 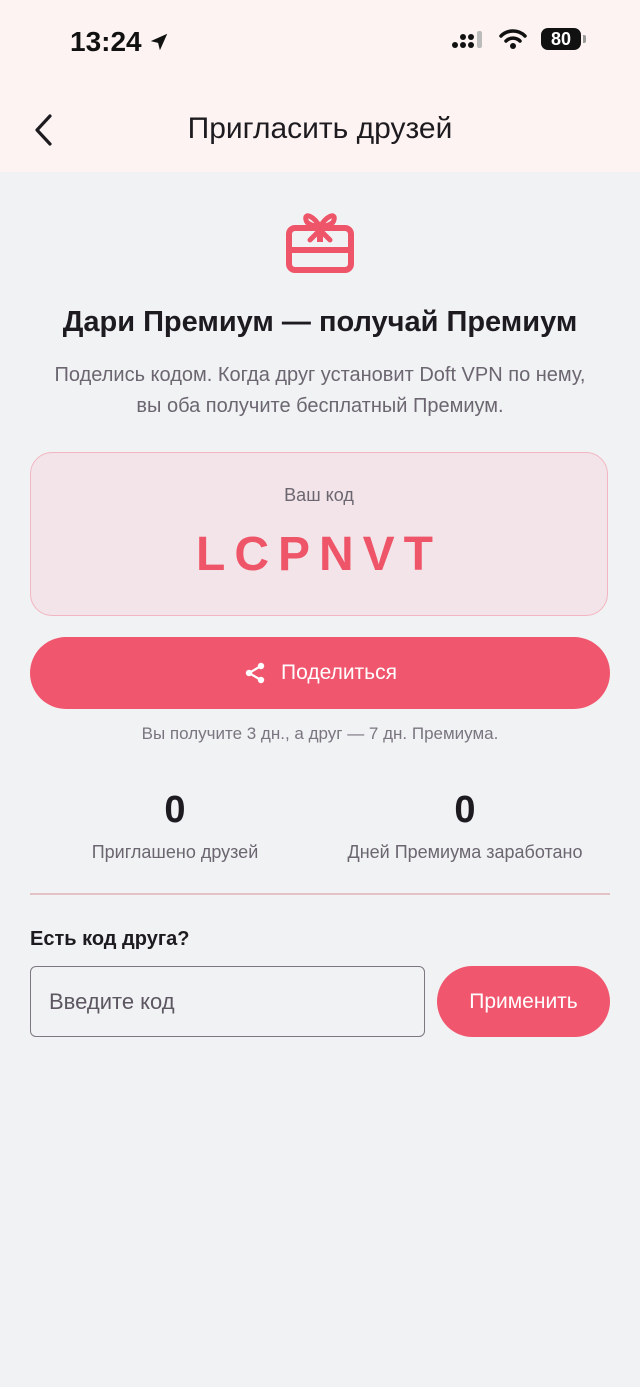 I want to click on stat-invited-friends: 0 Приглашено друзей, so click(x=175, y=825).